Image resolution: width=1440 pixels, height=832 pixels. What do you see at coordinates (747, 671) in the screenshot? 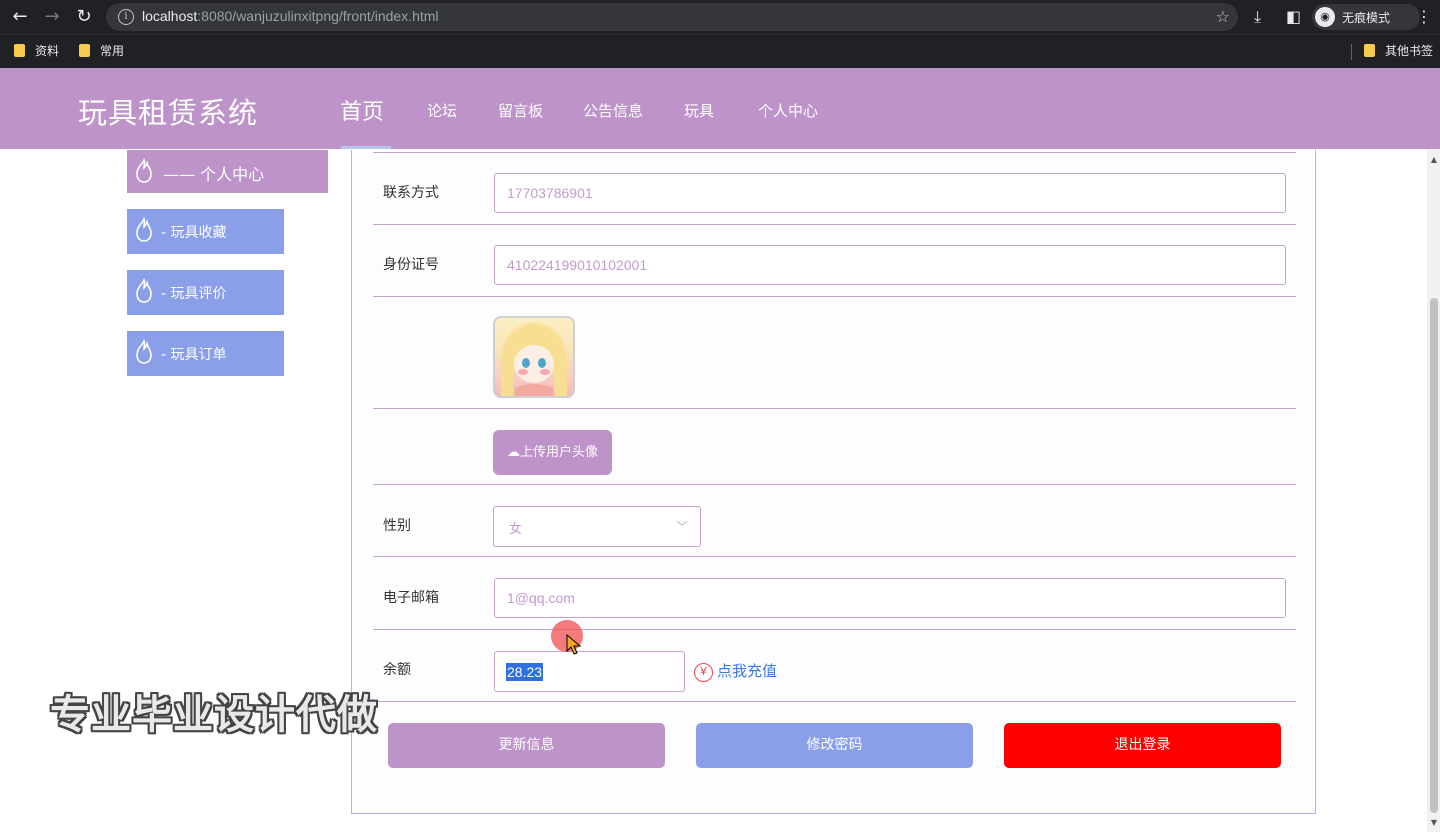
I see `recharge-label: 点我充值` at bounding box center [747, 671].